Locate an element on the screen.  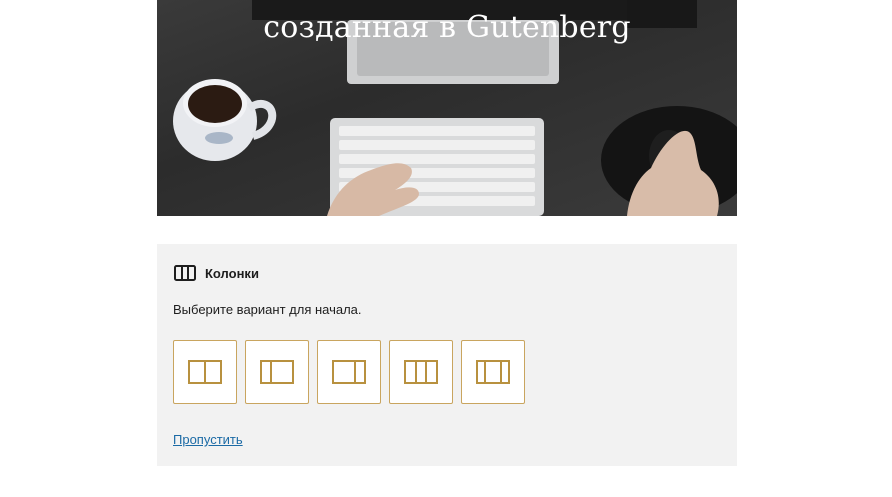
columns-50-50-icon is located at coordinates (205, 372).